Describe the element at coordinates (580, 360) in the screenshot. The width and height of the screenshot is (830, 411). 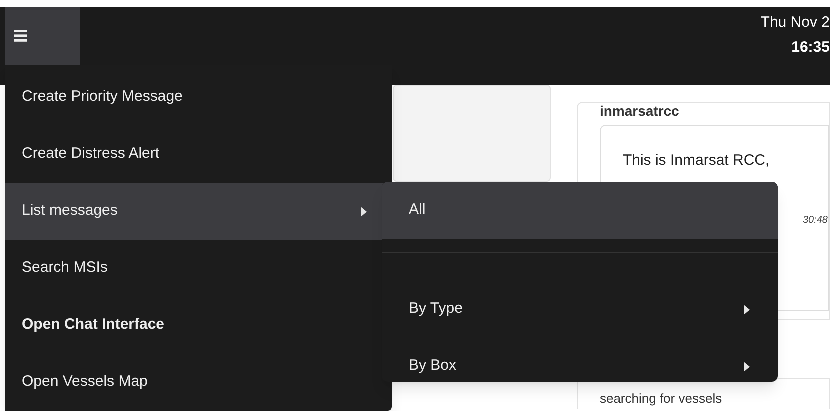
I see `submenu-item: By Box` at that location.